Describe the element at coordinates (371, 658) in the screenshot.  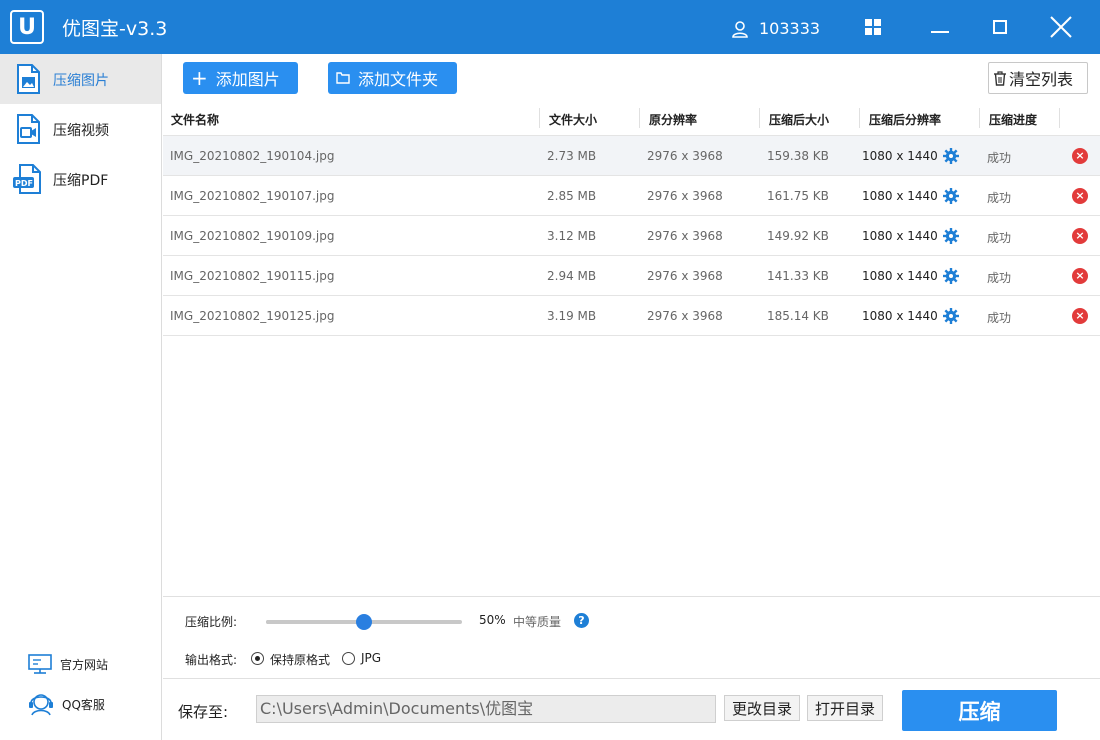
I see `jpg-format-label: JPG` at that location.